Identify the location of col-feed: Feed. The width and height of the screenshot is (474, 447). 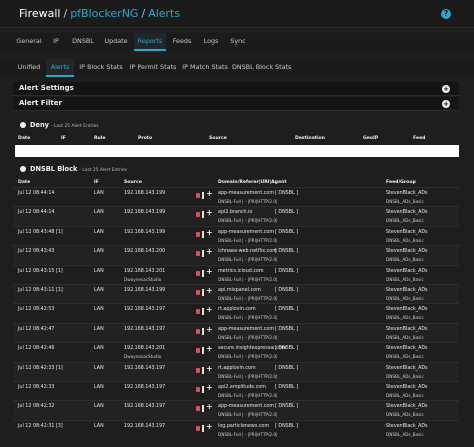
(419, 138).